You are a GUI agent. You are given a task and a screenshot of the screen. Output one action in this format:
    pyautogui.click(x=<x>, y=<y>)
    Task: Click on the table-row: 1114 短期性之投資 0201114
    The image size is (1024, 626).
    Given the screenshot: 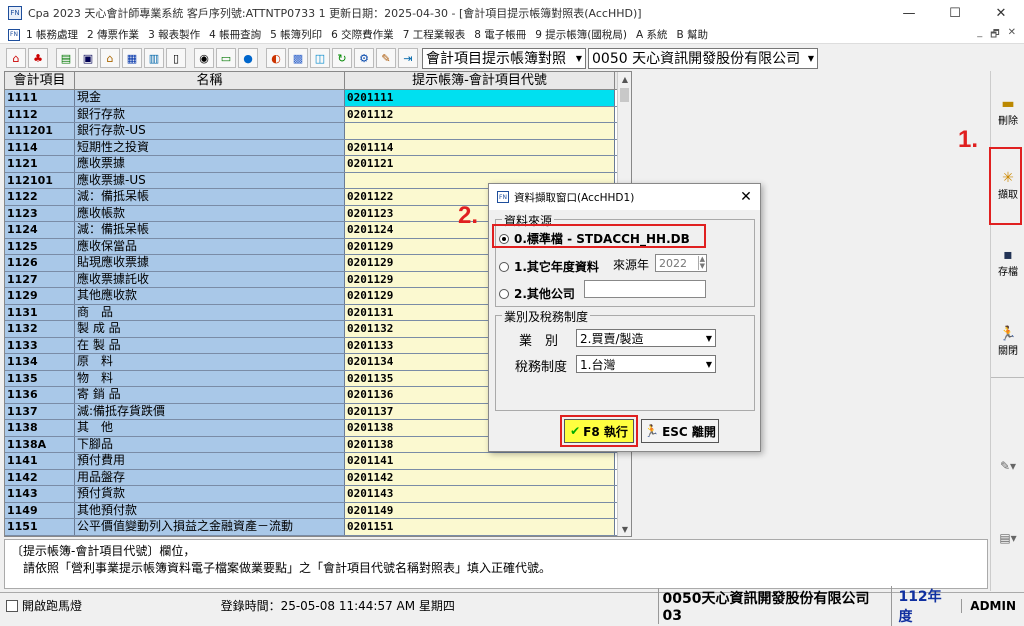 What is the action you would take?
    pyautogui.click(x=318, y=147)
    